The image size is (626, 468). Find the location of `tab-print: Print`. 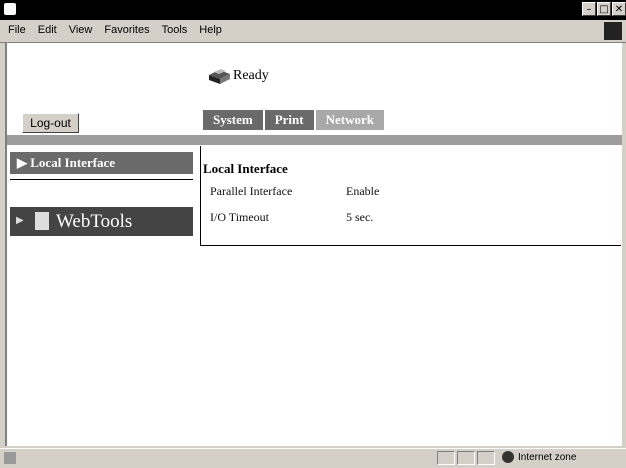

tab-print: Print is located at coordinates (289, 120).